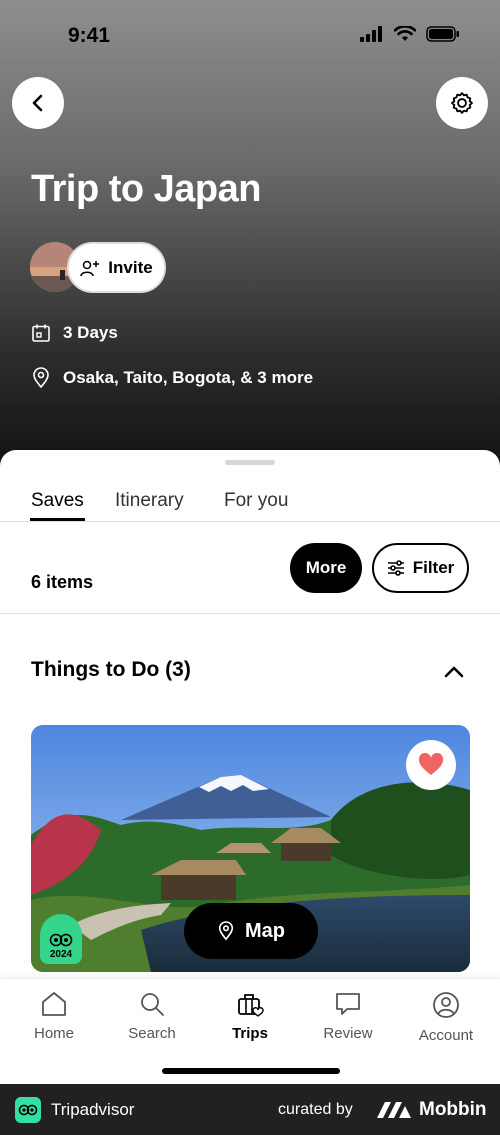 Image resolution: width=500 pixels, height=1135 pixels. What do you see at coordinates (265, 930) in the screenshot?
I see `map-label: Map` at bounding box center [265, 930].